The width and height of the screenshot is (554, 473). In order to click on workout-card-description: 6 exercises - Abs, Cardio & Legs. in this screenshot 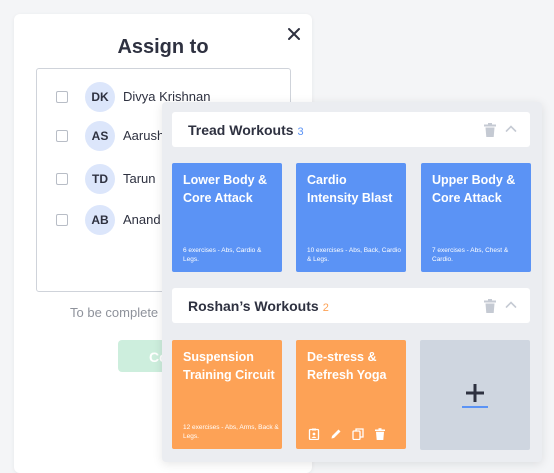, I will do `click(222, 255)`.